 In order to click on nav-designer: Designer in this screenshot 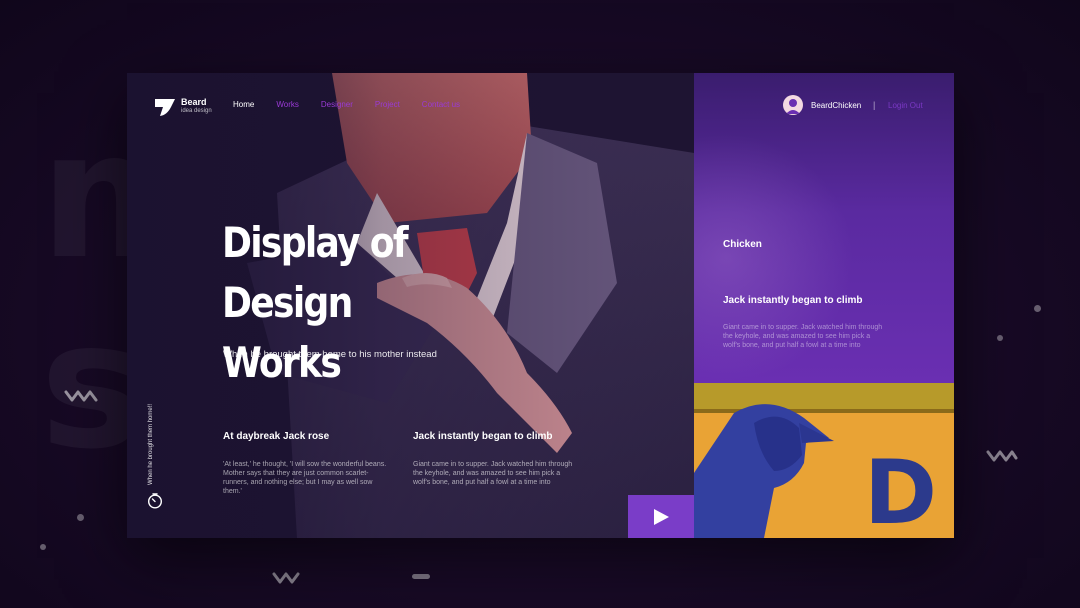, I will do `click(337, 104)`.